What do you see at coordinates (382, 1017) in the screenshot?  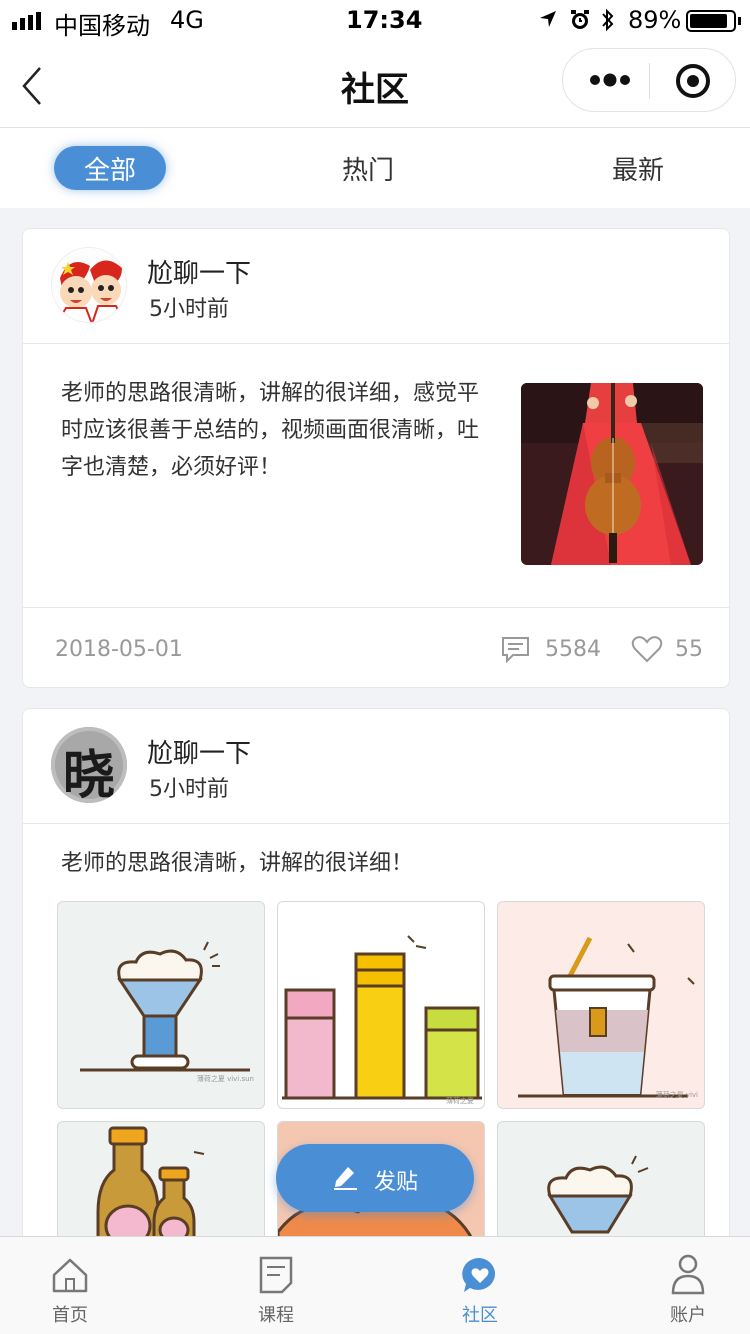 I see `books-illustration` at bounding box center [382, 1017].